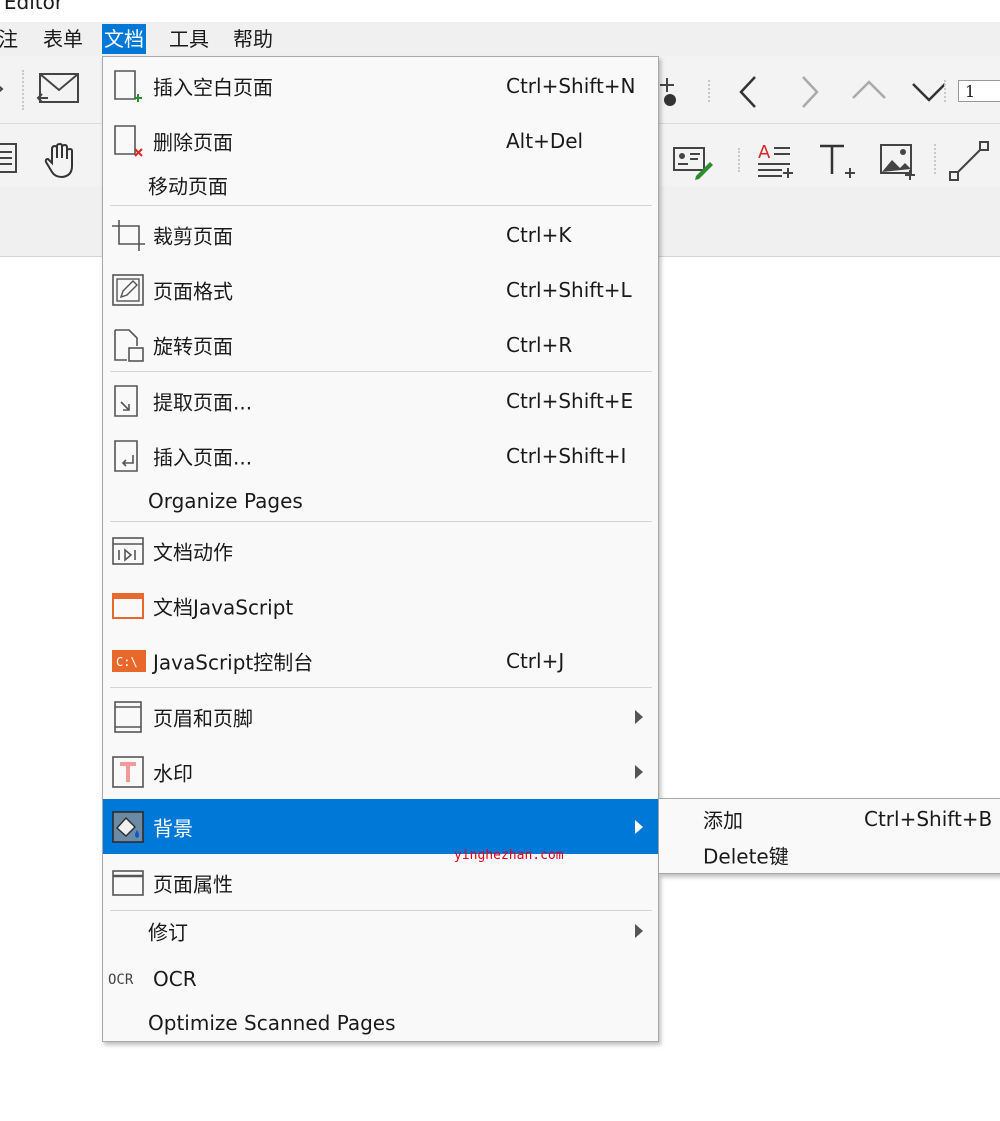 The height and width of the screenshot is (1121, 1000). Describe the element at coordinates (253, 39) in the screenshot. I see `menu-help: 帮助` at that location.